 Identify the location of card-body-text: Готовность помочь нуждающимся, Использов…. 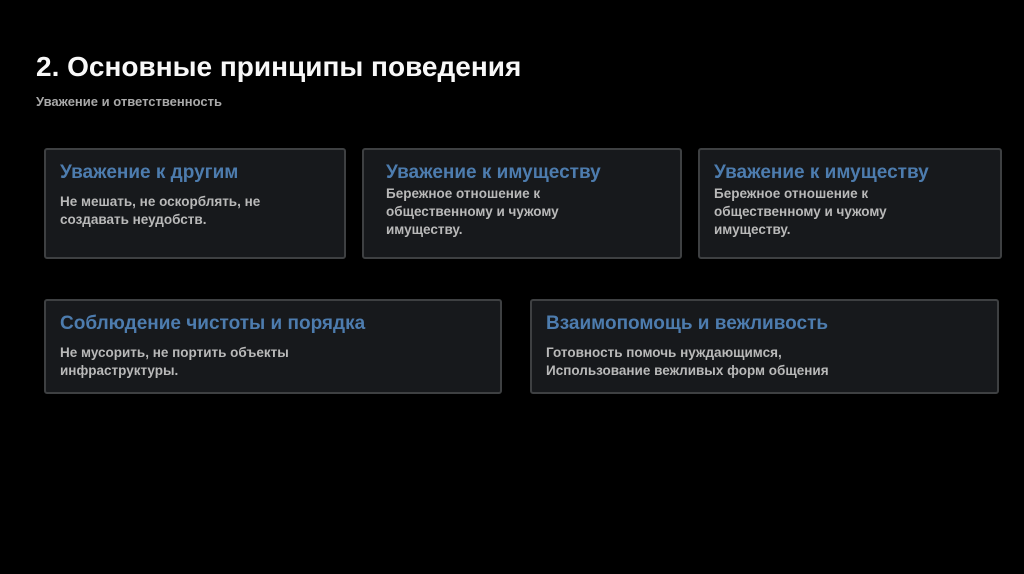
(687, 361).